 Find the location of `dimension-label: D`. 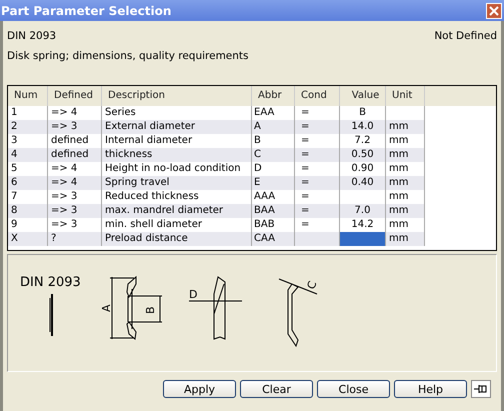

dimension-label: D is located at coordinates (193, 294).